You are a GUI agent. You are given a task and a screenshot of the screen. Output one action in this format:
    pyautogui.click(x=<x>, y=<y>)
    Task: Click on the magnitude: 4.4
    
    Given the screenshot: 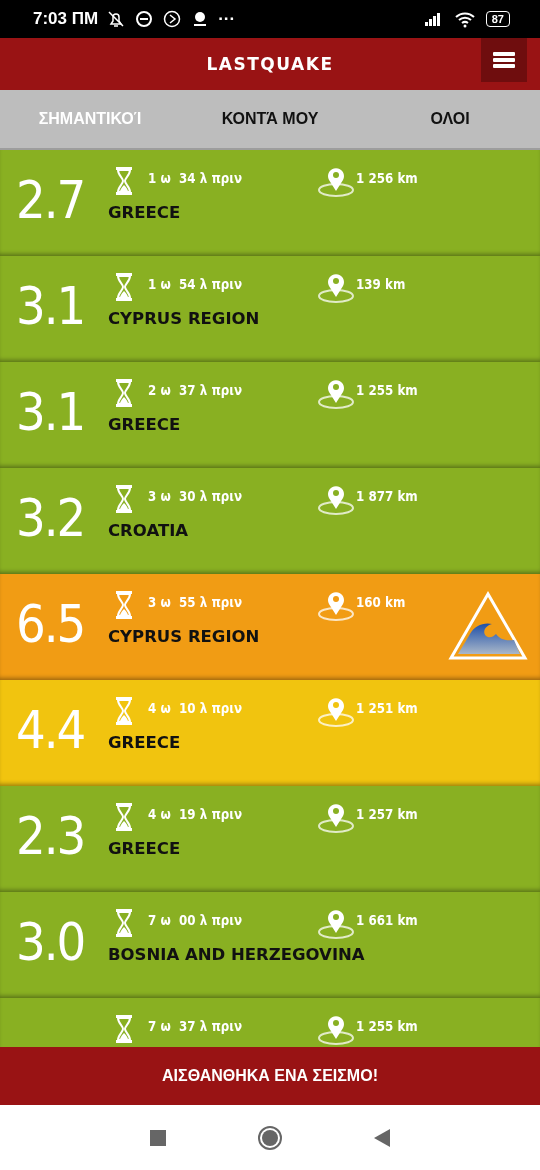 What is the action you would take?
    pyautogui.click(x=50, y=730)
    